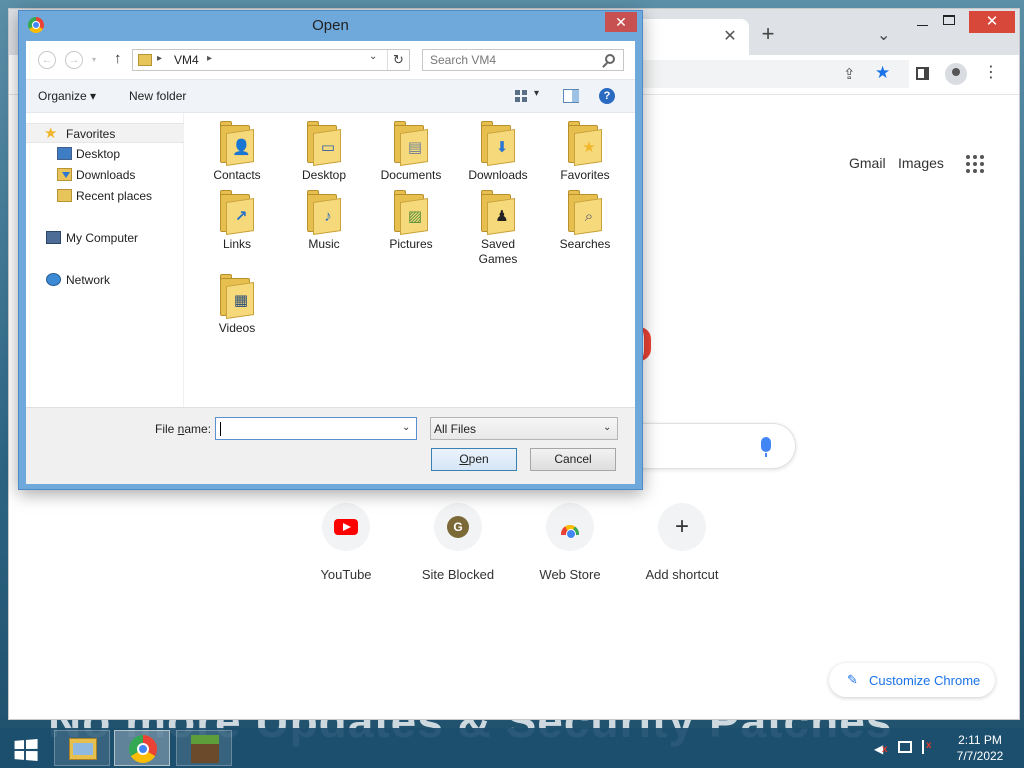 This screenshot has height=768, width=1024. Describe the element at coordinates (536, 93) in the screenshot. I see `view-options-dropdown-icon: ▾` at that location.